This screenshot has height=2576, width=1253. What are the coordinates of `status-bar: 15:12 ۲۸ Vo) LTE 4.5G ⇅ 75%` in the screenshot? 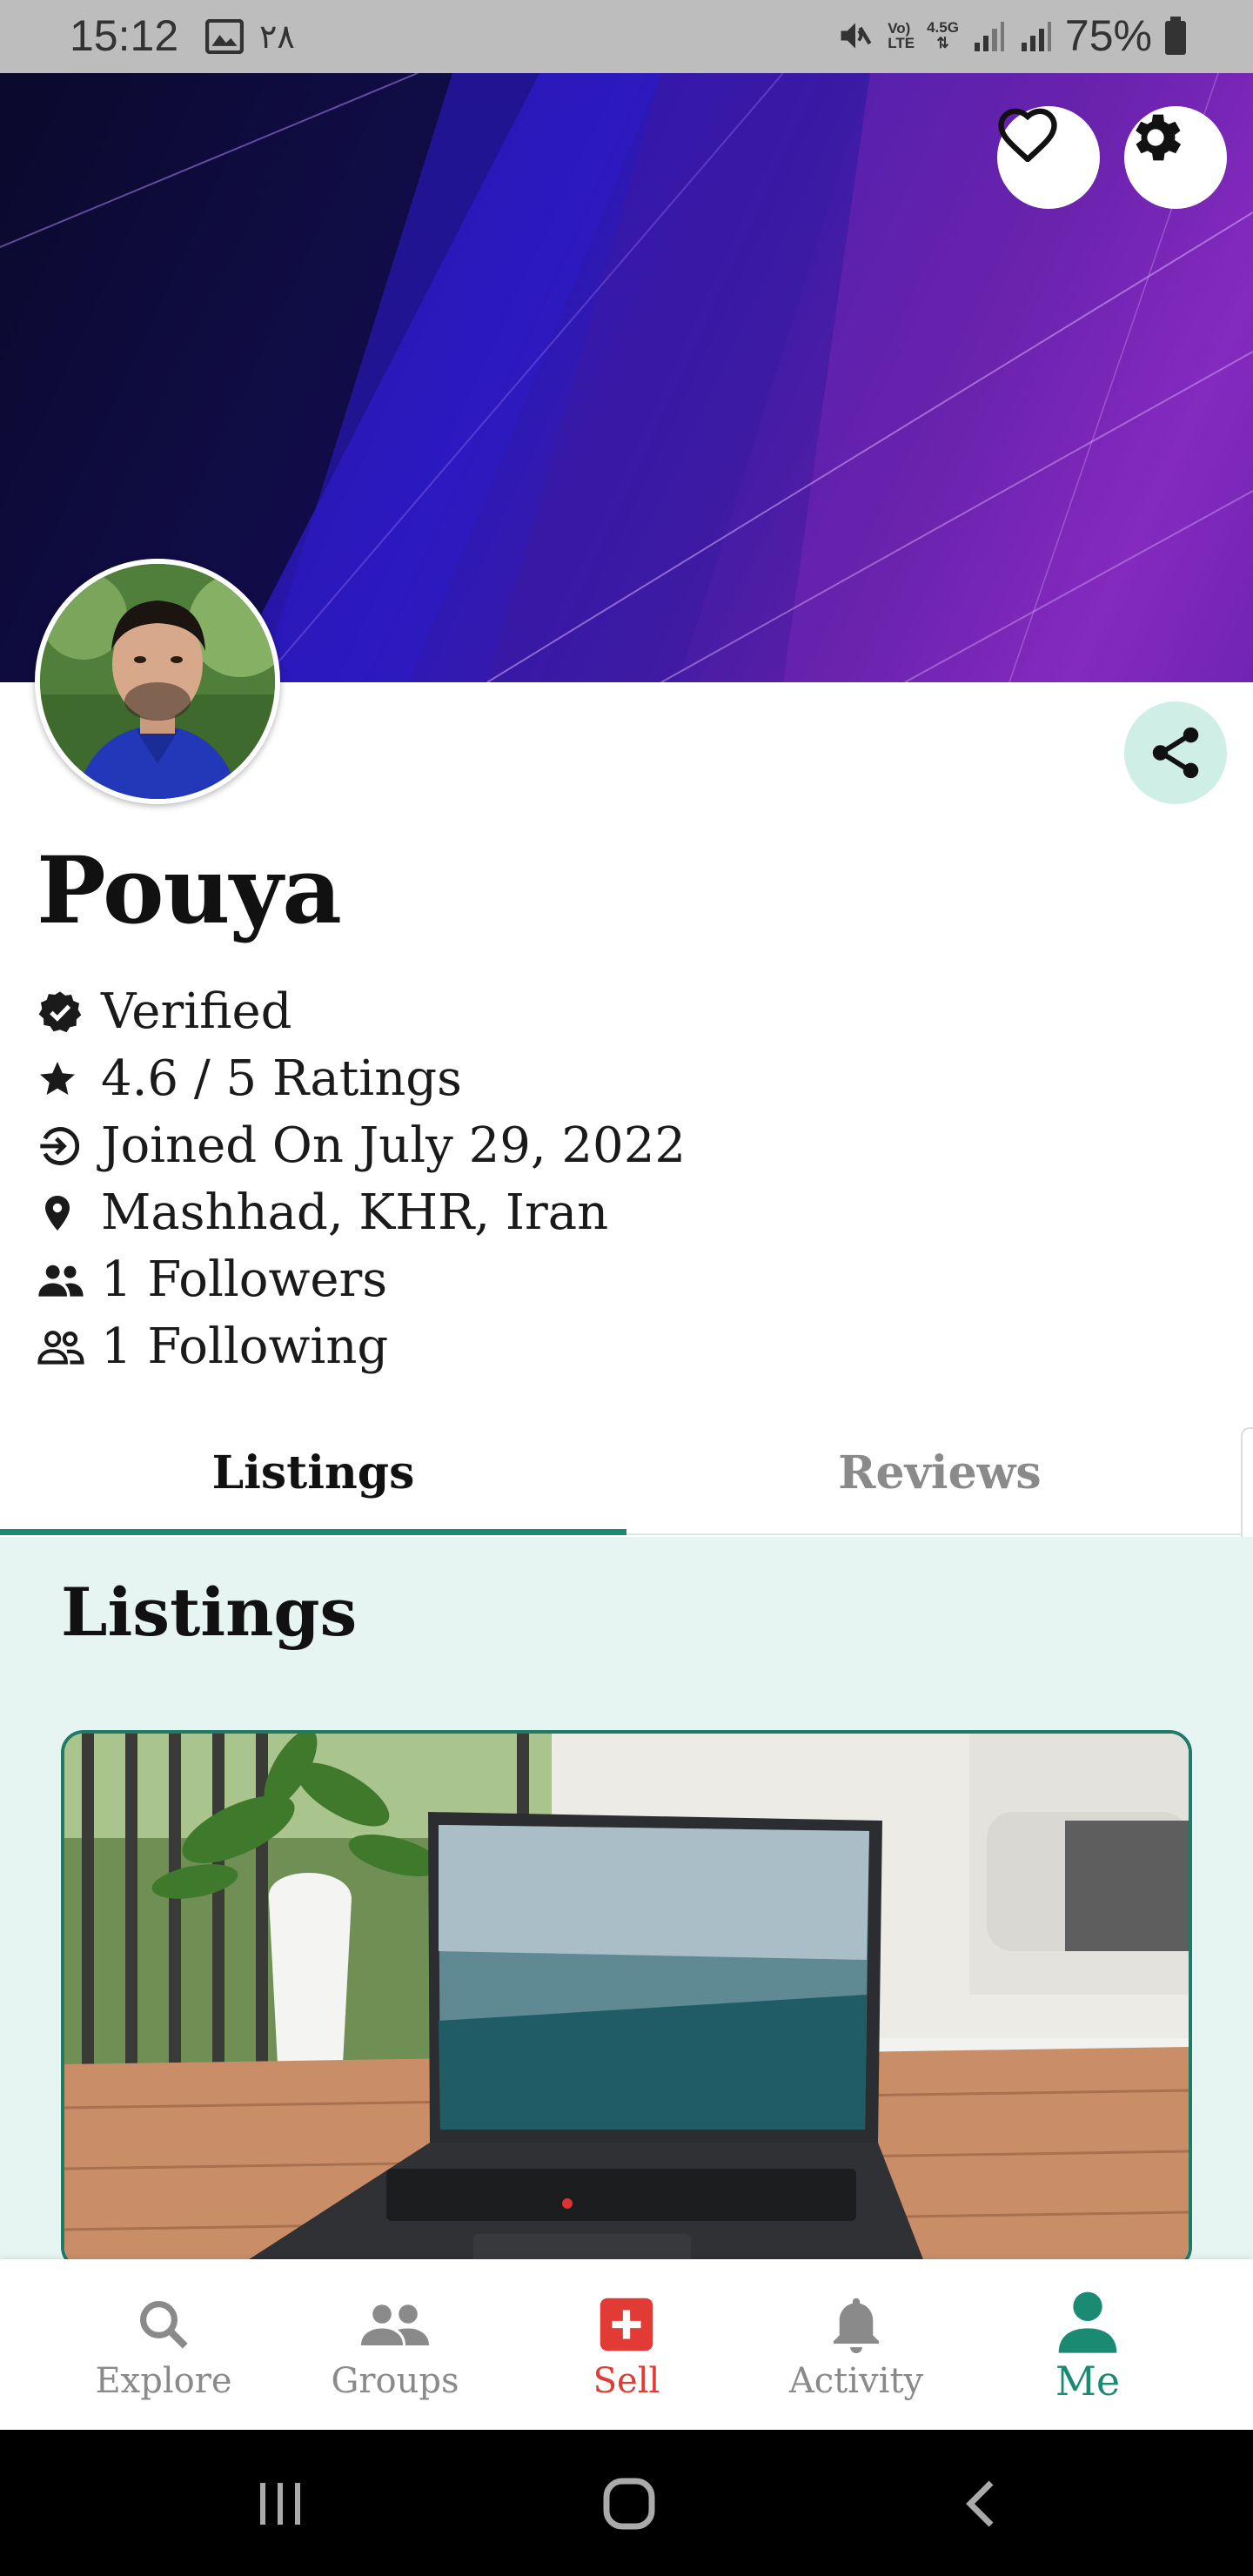 It's located at (626, 37).